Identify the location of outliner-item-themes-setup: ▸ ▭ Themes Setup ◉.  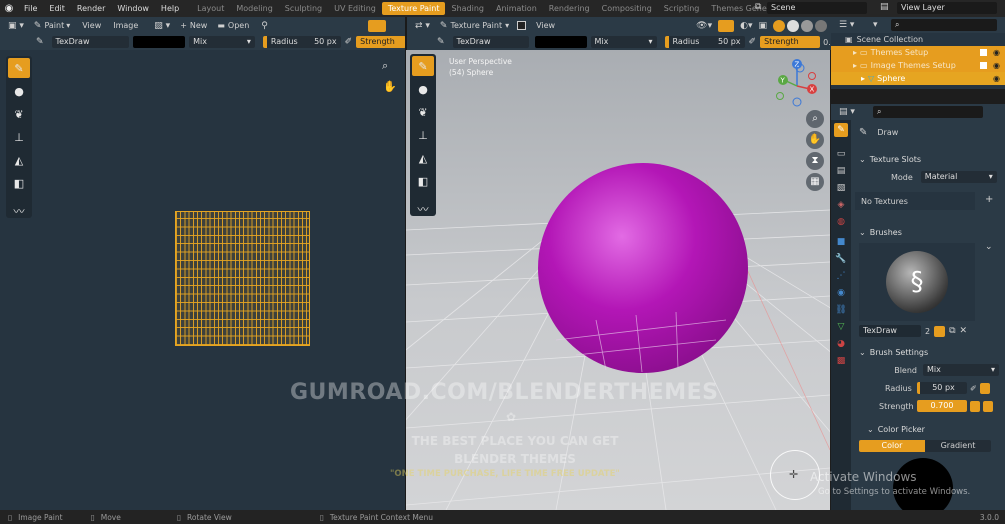
(918, 52).